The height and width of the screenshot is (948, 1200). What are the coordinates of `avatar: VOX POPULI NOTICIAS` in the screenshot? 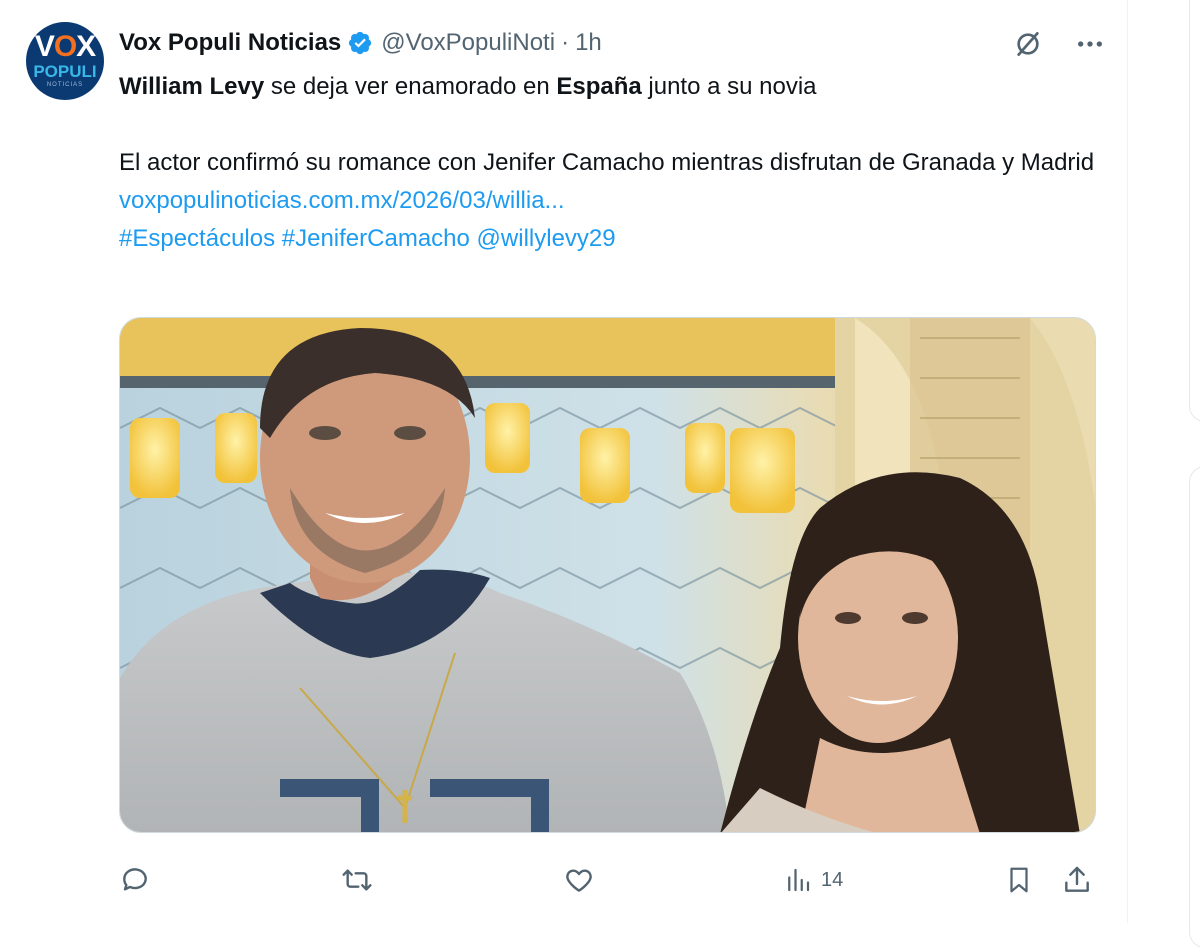 It's located at (65, 61).